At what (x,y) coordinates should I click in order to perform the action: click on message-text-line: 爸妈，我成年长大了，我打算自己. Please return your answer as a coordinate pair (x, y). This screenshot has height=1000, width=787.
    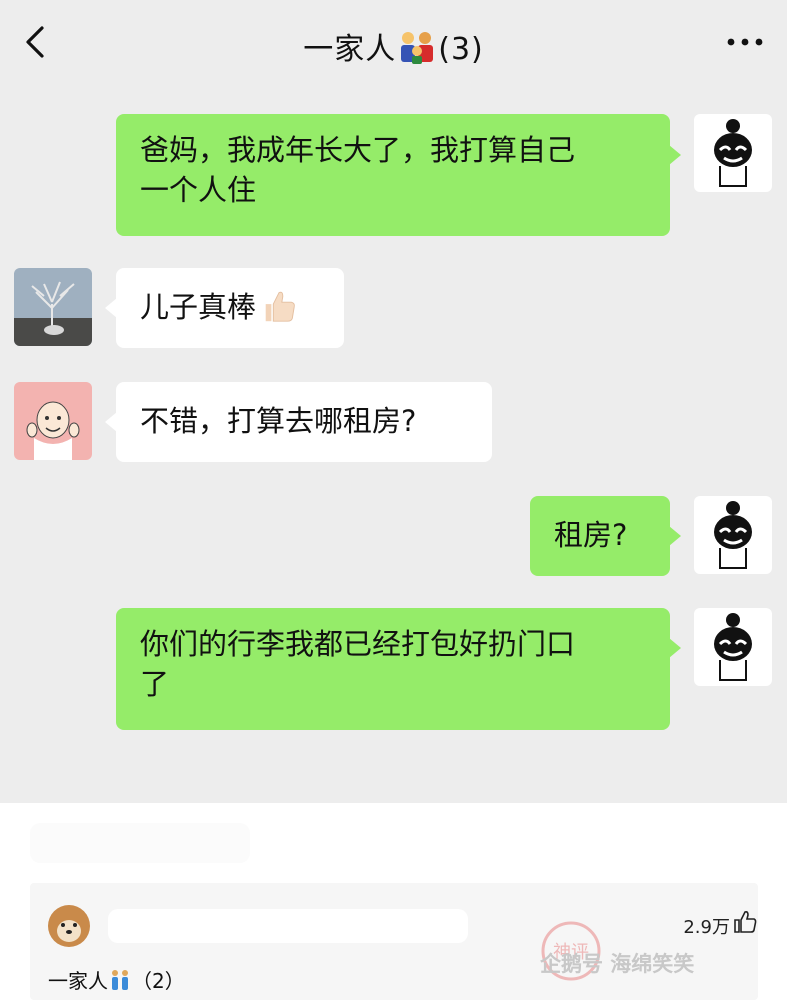
    Looking at the image, I should click on (358, 150).